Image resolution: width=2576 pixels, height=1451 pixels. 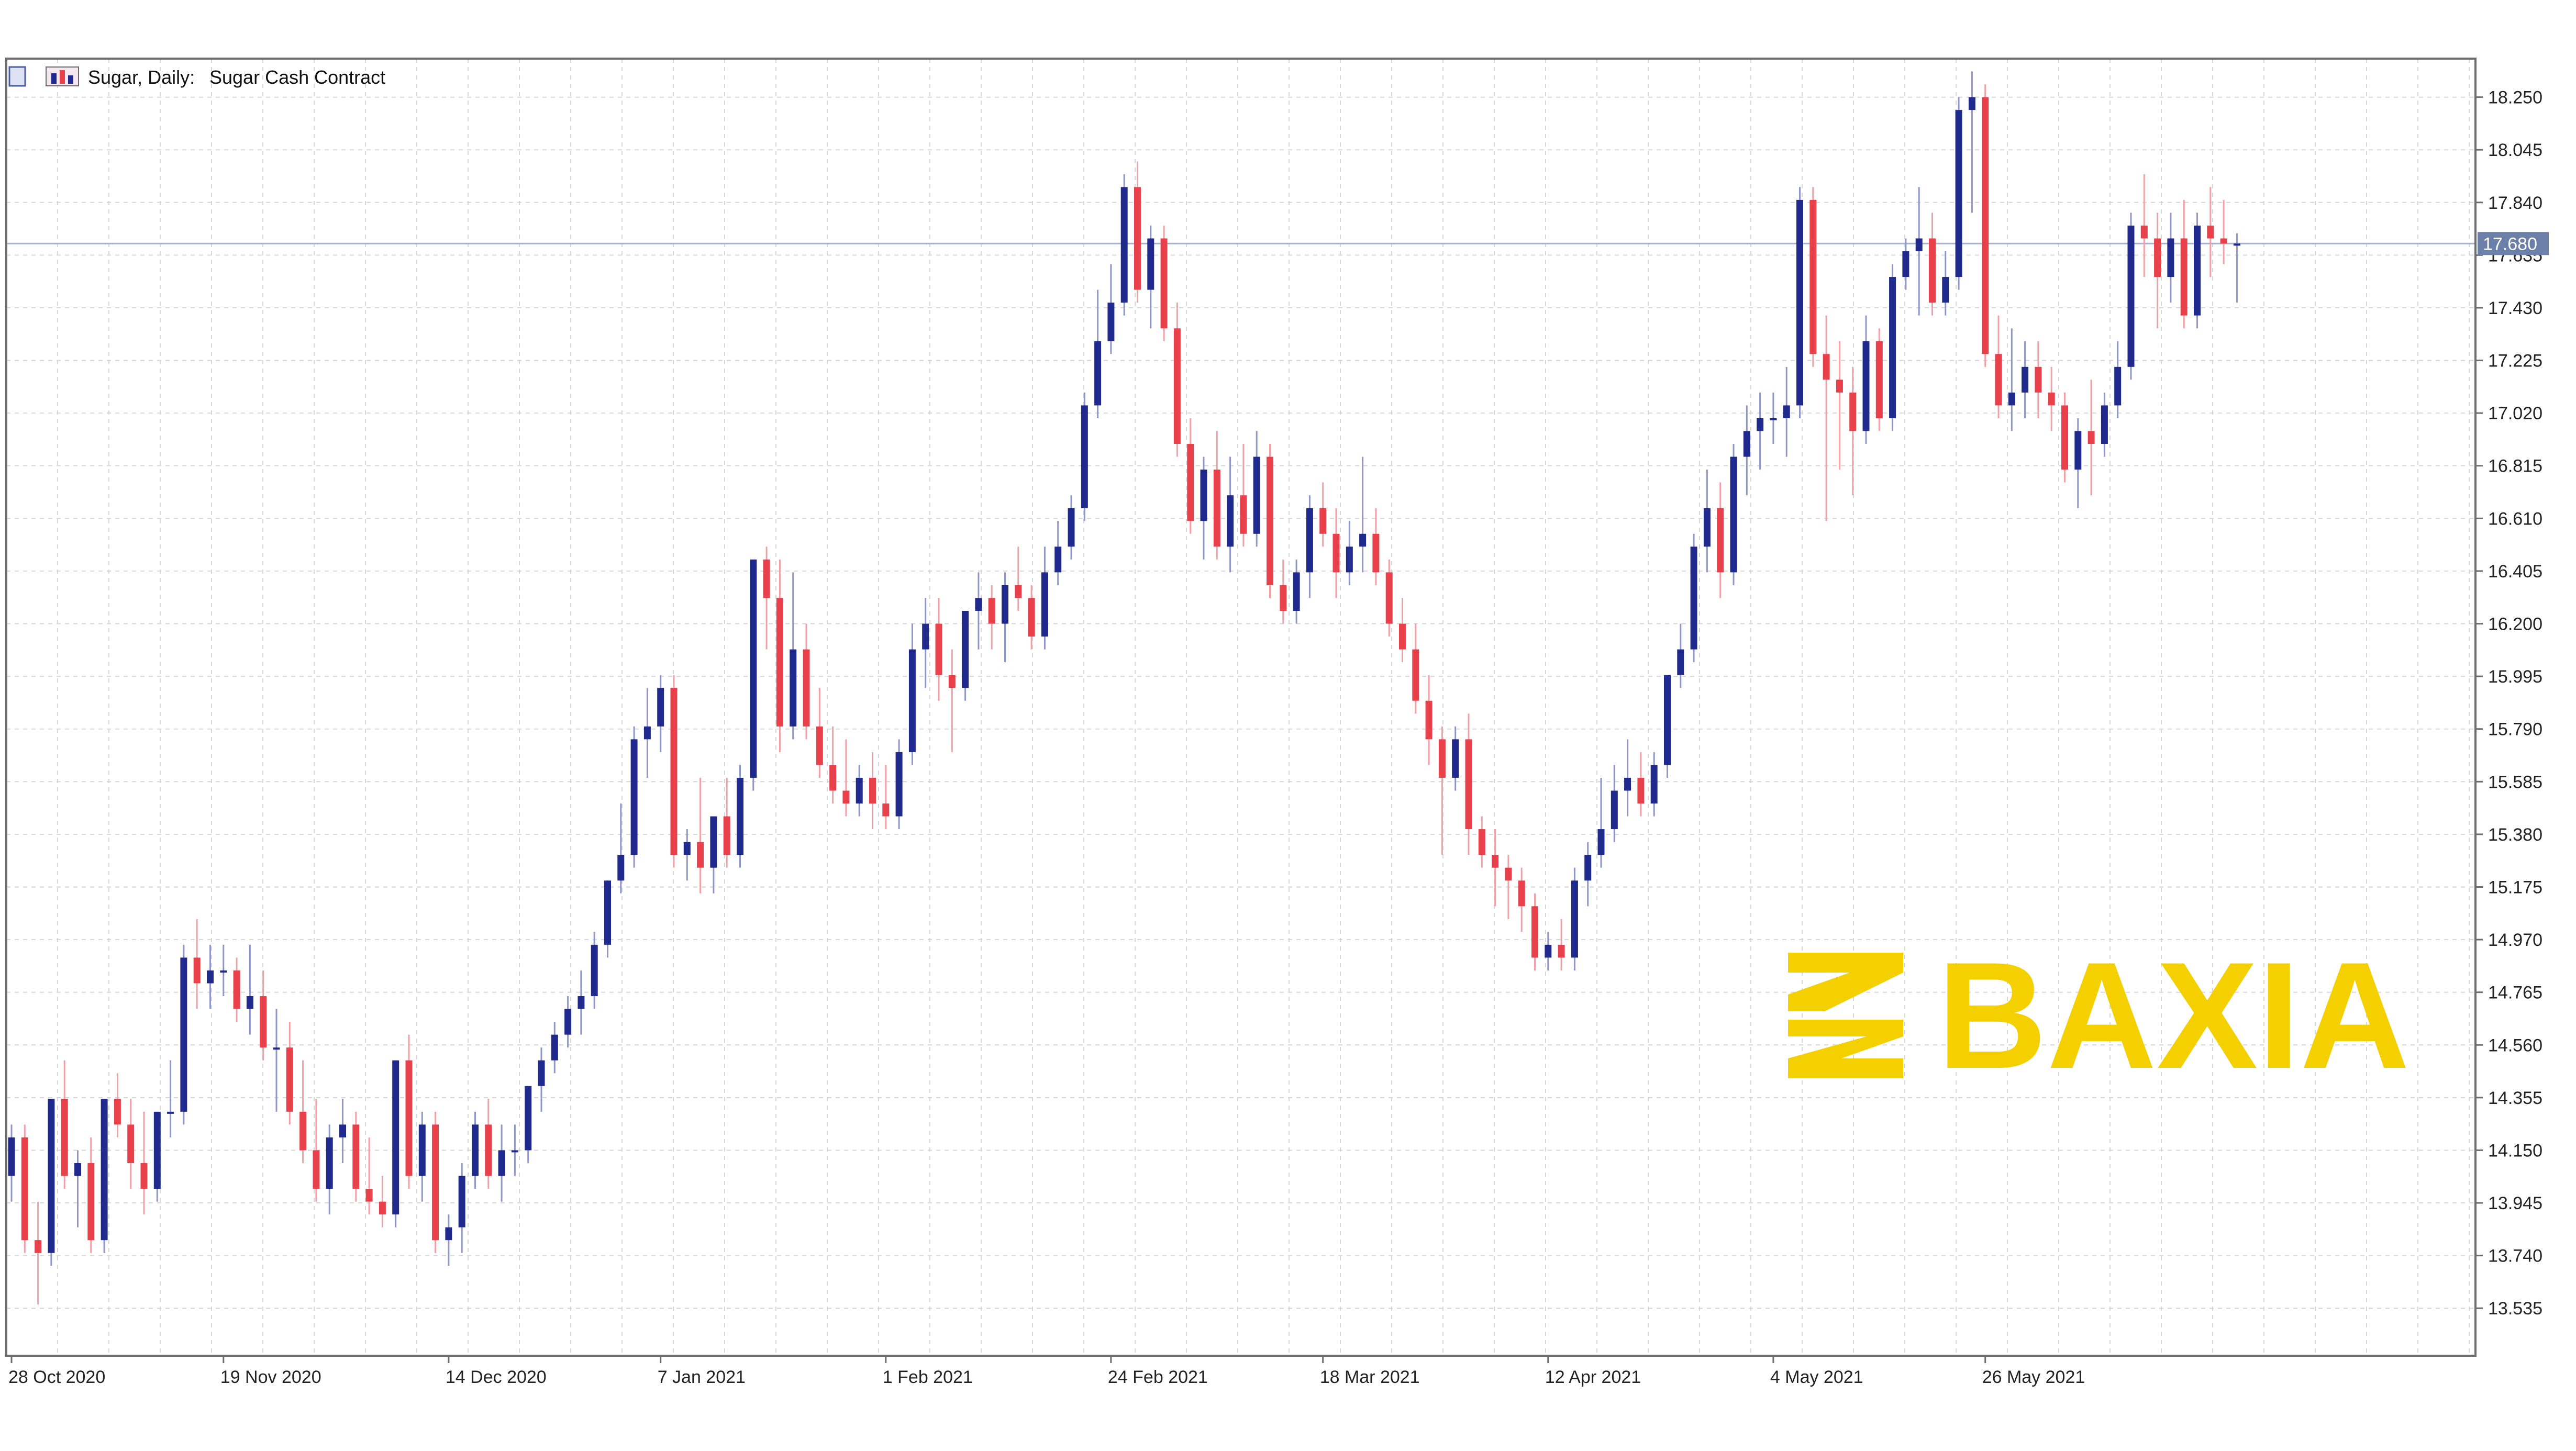 I want to click on date-tick-label: 7 Jan 2021, so click(x=702, y=1377).